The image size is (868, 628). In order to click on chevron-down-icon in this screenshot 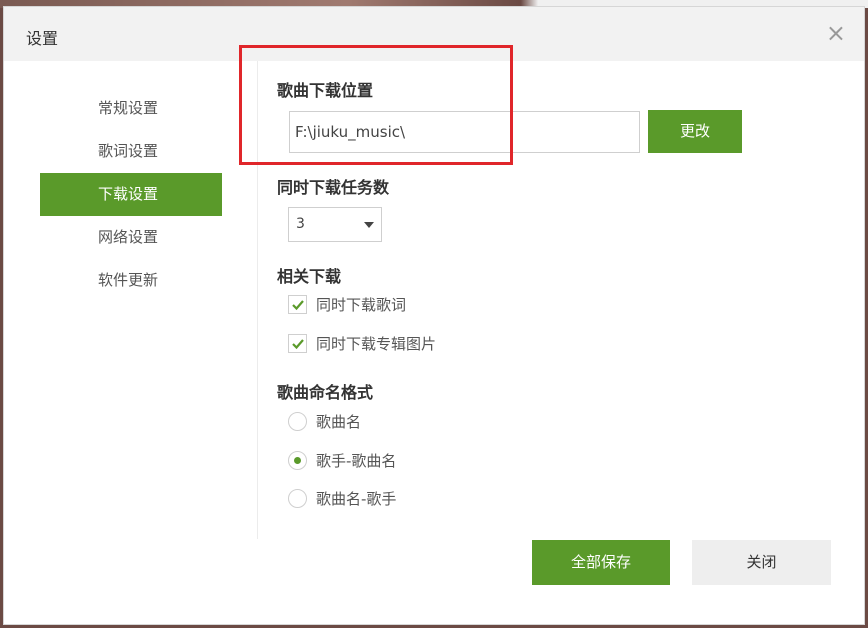, I will do `click(369, 225)`.